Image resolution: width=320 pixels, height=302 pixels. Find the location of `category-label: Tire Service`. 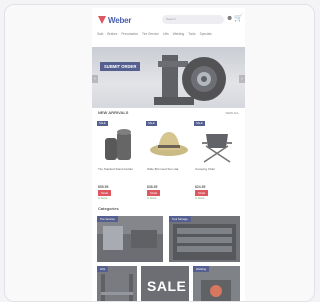

category-label: Tire Service is located at coordinates (107, 219).